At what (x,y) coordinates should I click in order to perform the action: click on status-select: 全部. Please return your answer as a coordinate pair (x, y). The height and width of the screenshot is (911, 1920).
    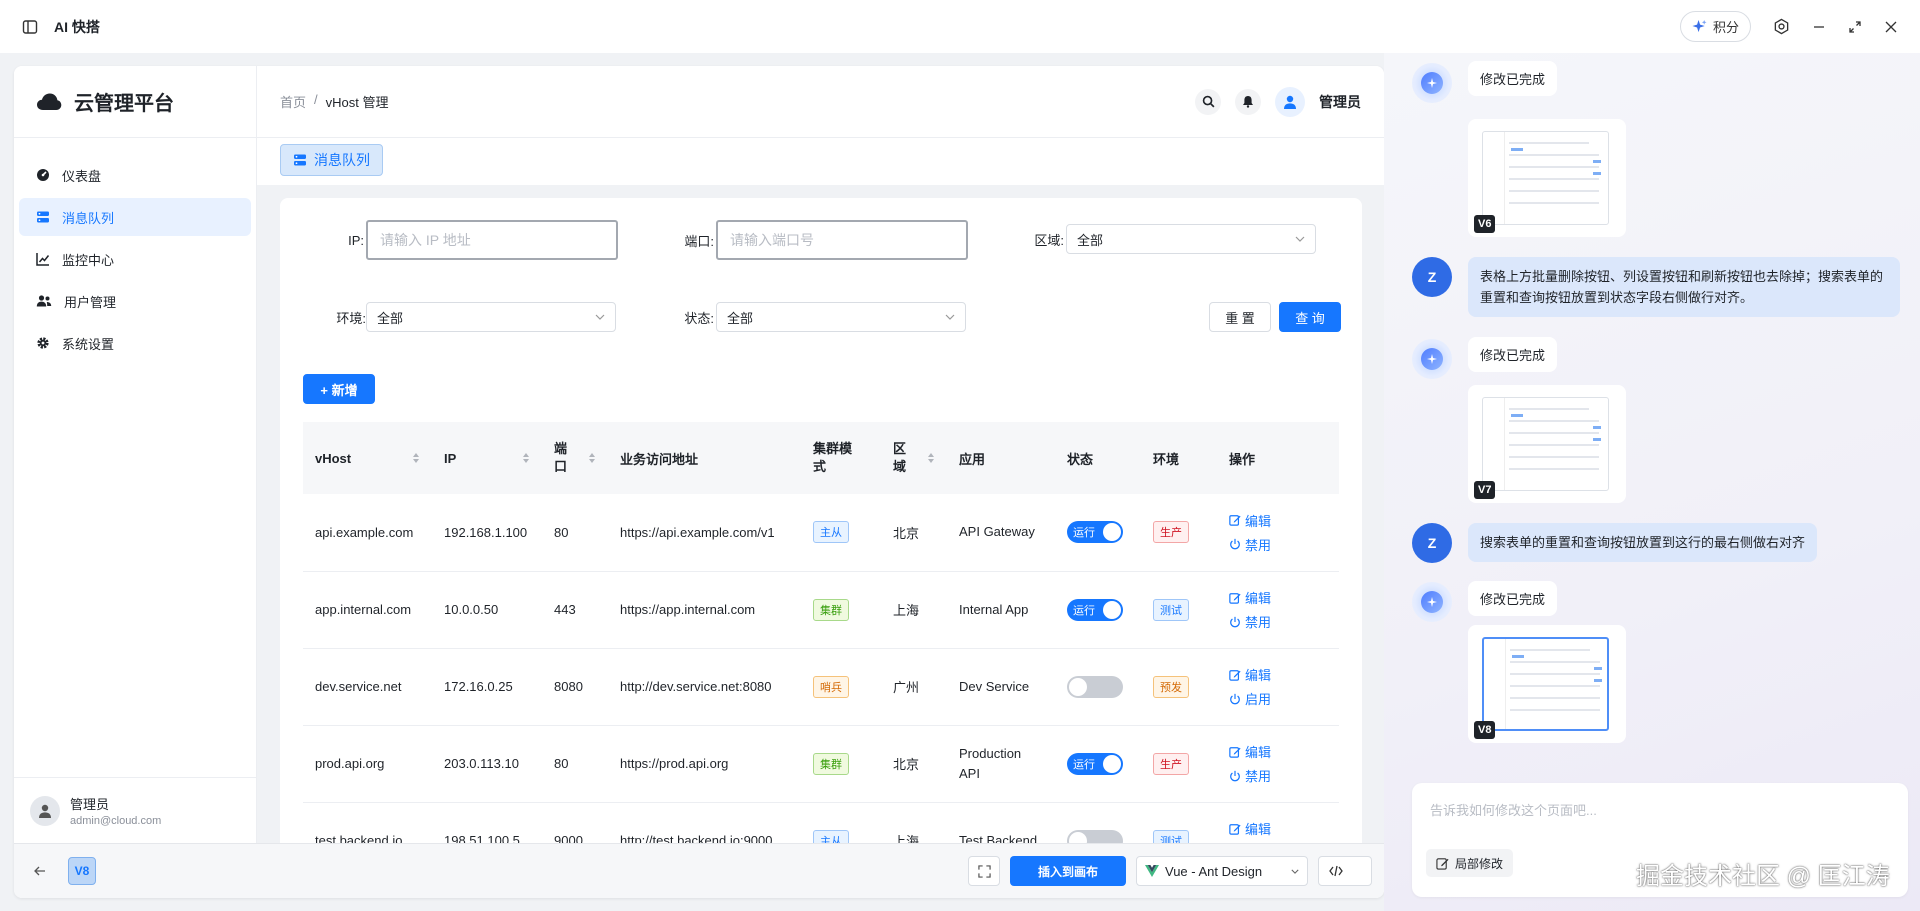
    Looking at the image, I should click on (841, 317).